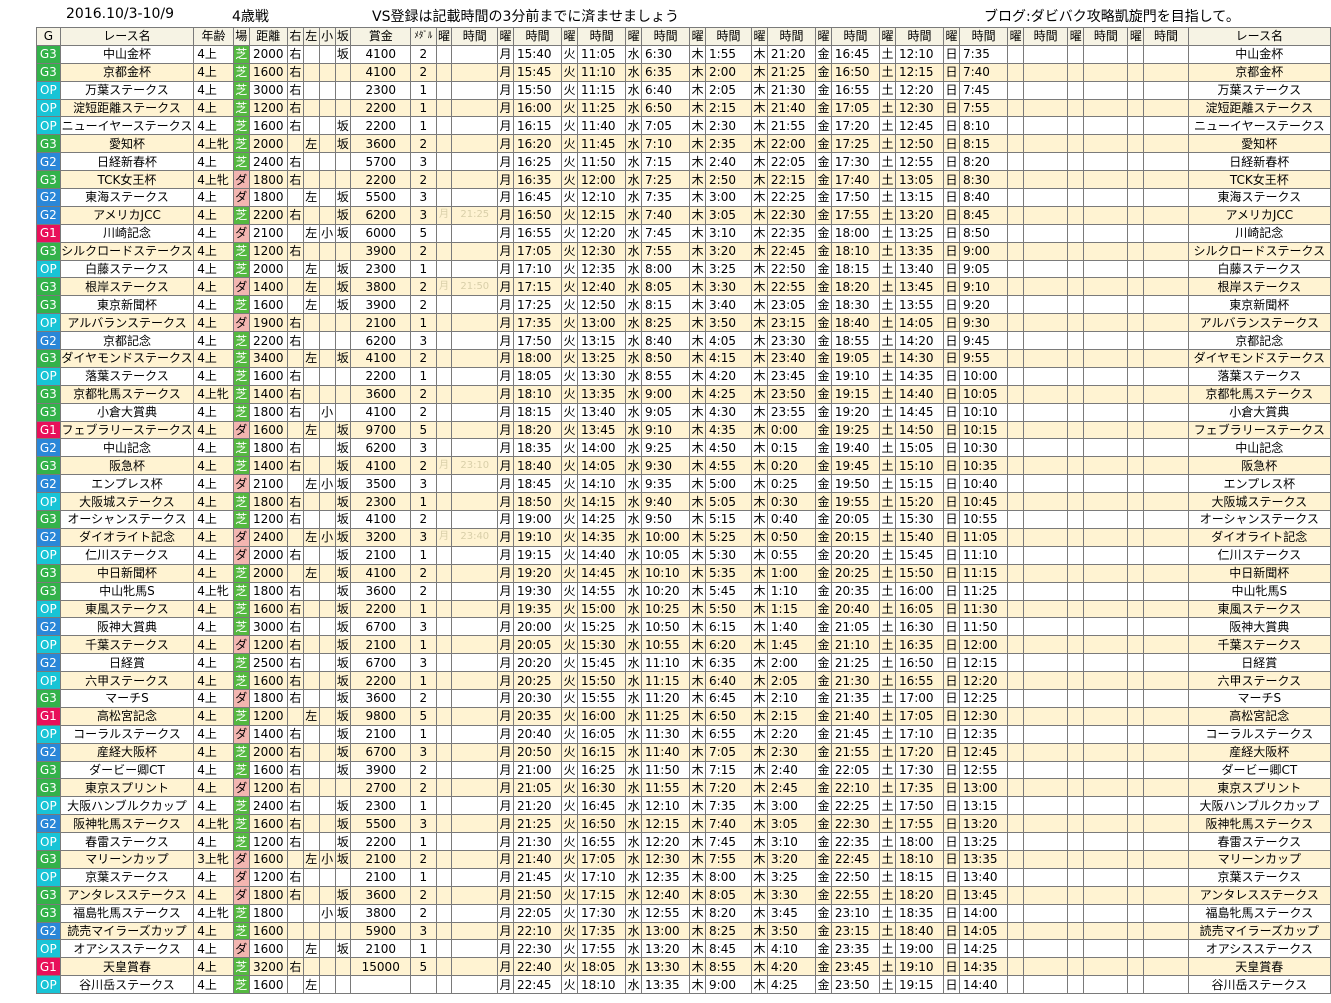  Describe the element at coordinates (919, 734) in the screenshot. I see `time-cell: 17:10` at that location.